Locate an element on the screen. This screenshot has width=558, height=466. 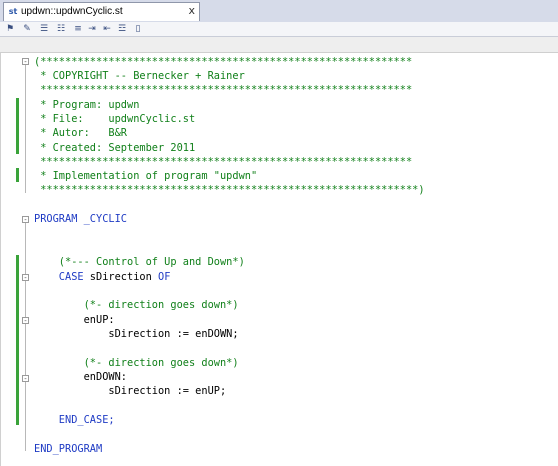
code-line: CASE sDirection OF is located at coordinates (102, 277).